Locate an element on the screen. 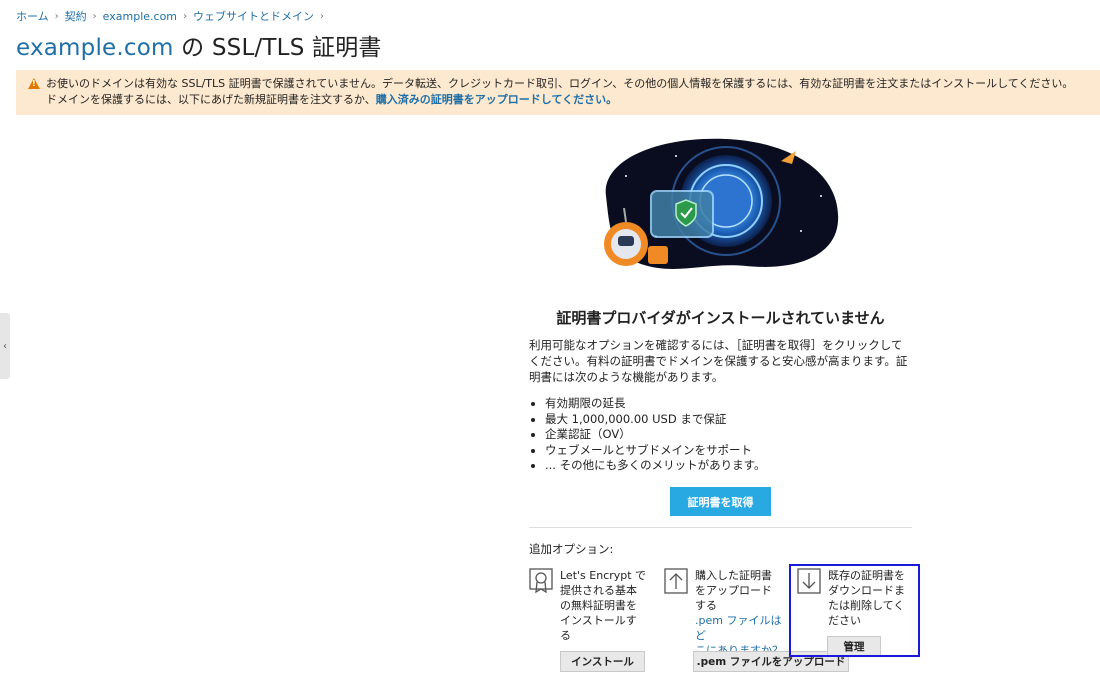 This screenshot has height=694, width=1100. divider is located at coordinates (720, 527).